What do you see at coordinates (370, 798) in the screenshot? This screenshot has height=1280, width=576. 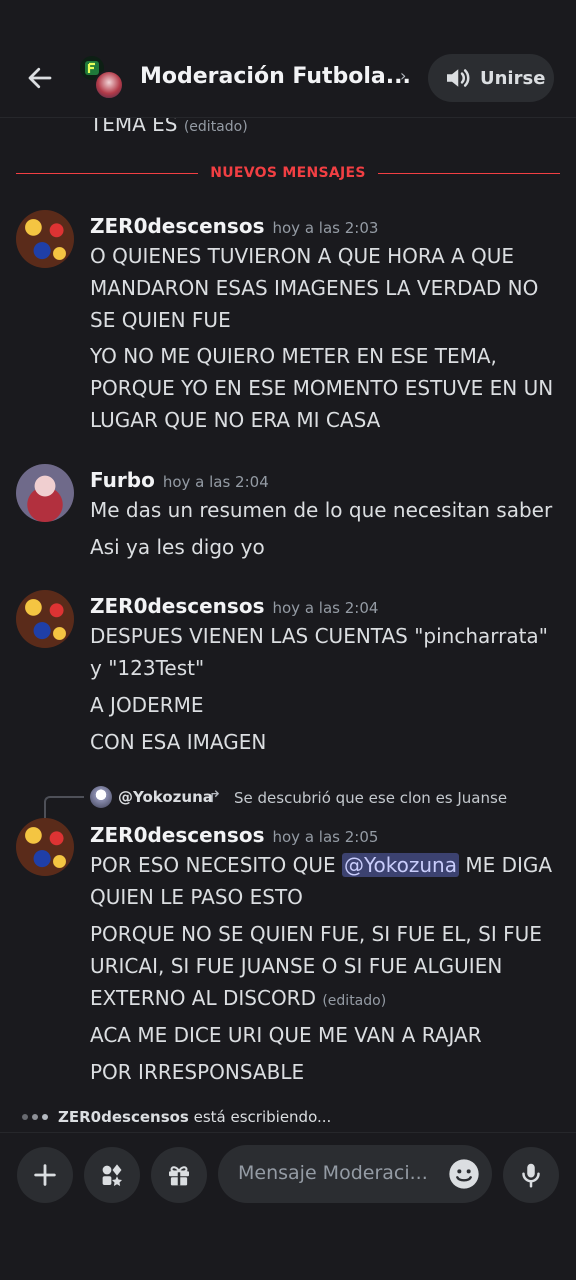 I see `reply-text: Se descubrió que ese clon es Juanse` at bounding box center [370, 798].